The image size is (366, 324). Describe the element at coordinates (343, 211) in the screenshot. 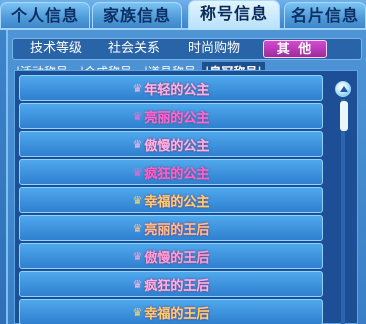

I see `scroll-track` at that location.